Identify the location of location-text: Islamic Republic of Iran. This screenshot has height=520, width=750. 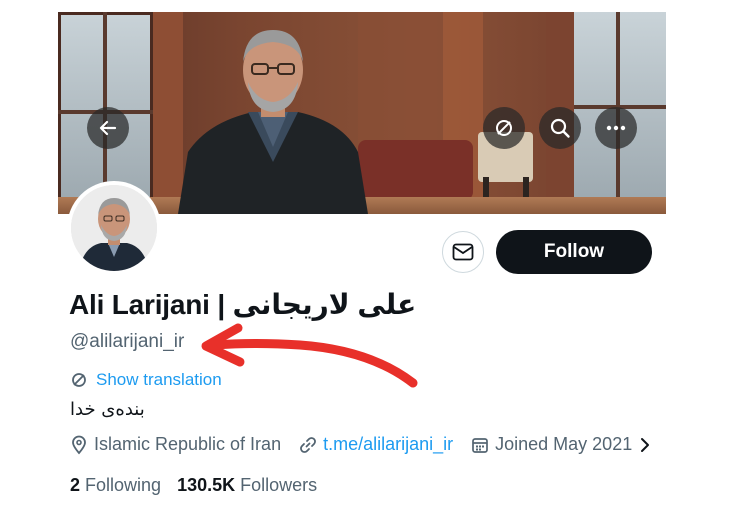
(188, 444).